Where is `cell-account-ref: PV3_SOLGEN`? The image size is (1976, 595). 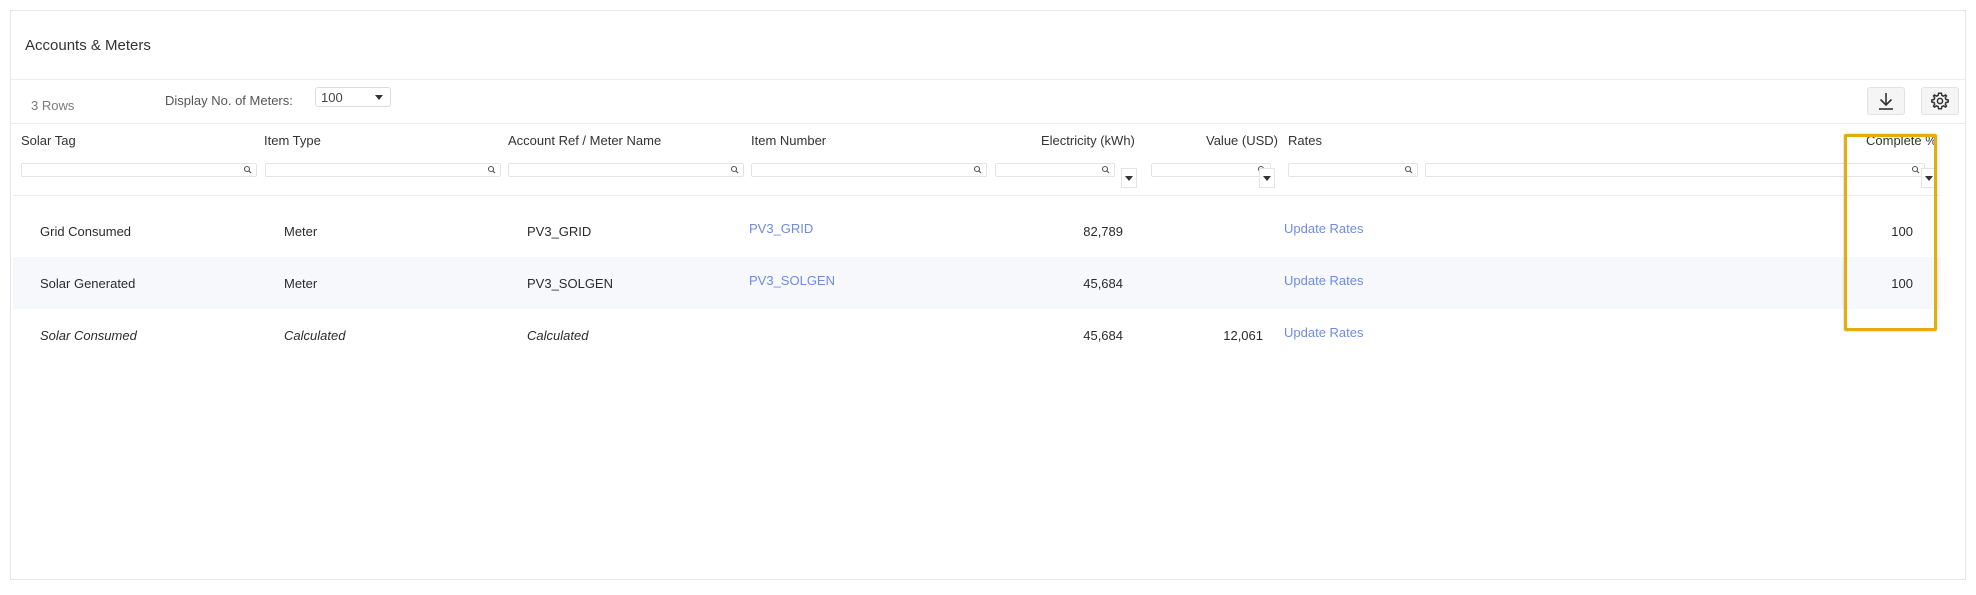 cell-account-ref: PV3_SOLGEN is located at coordinates (570, 283).